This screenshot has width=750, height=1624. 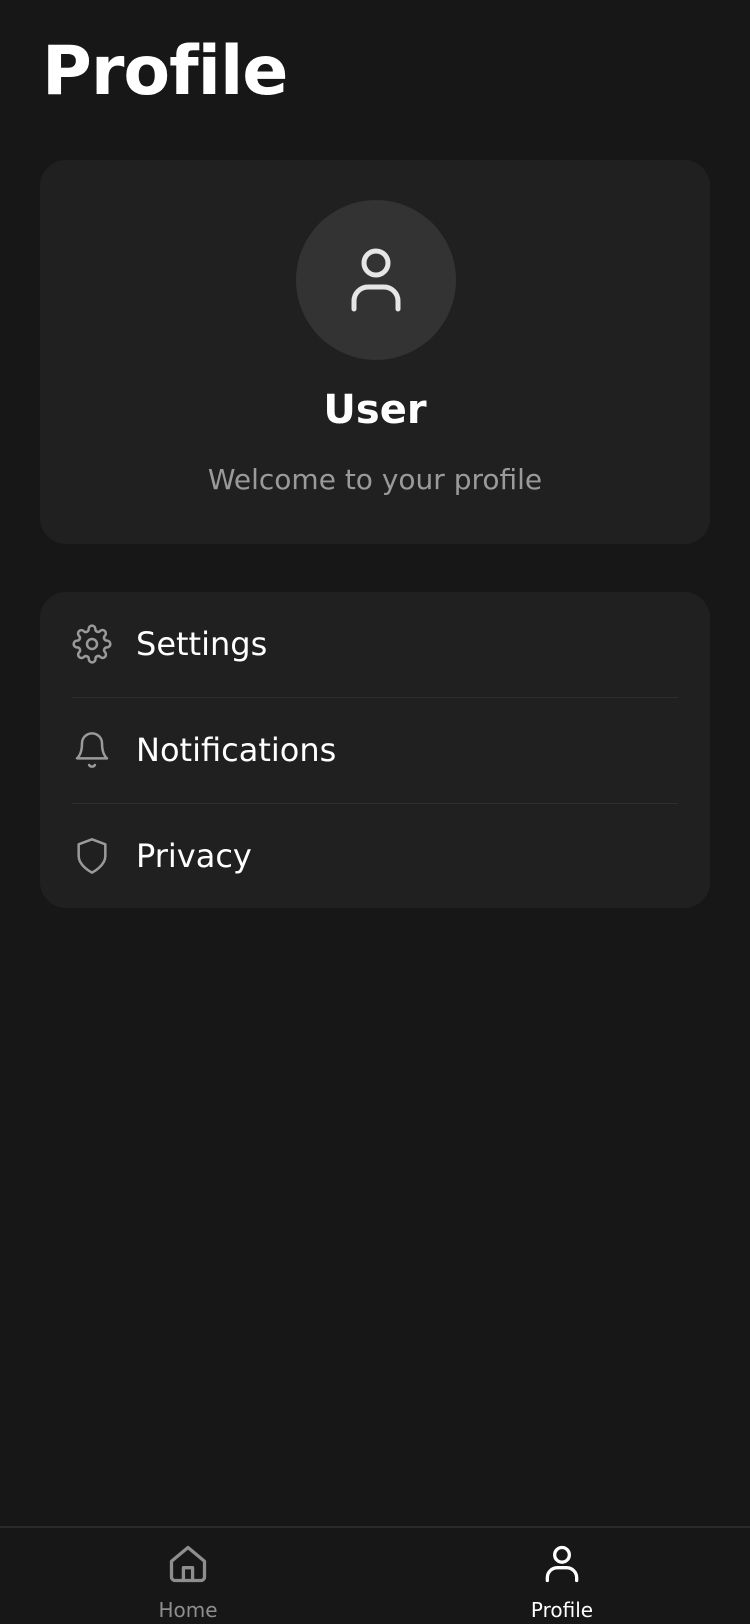 I want to click on gear-icon, so click(x=92, y=644).